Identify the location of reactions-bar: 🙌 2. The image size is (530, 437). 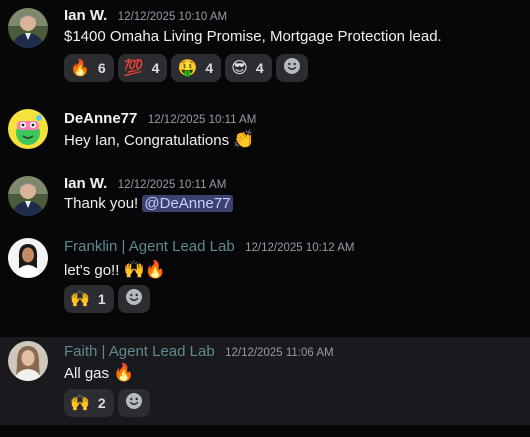
(107, 403).